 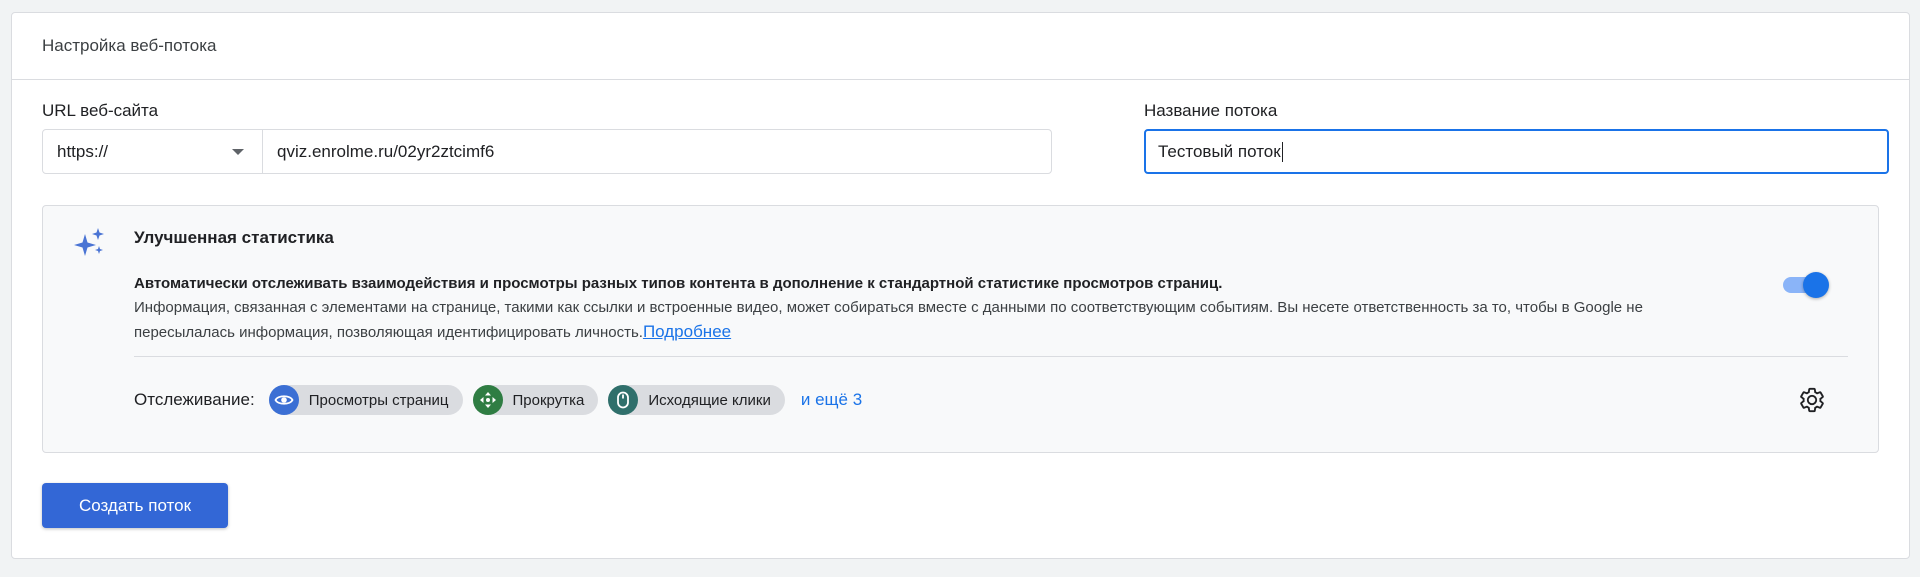 I want to click on stream-name-input: Тестовый поток, so click(x=1516, y=151).